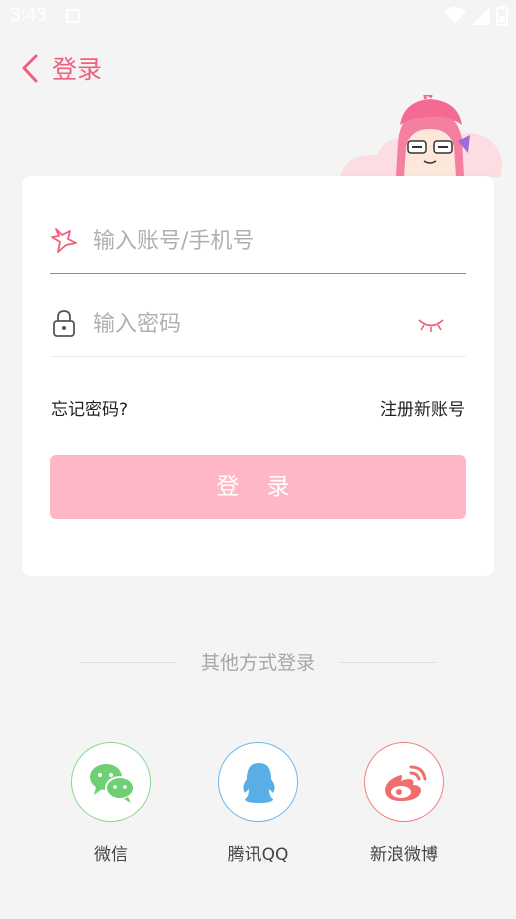 The height and width of the screenshot is (919, 516). I want to click on wechat-icon, so click(112, 783).